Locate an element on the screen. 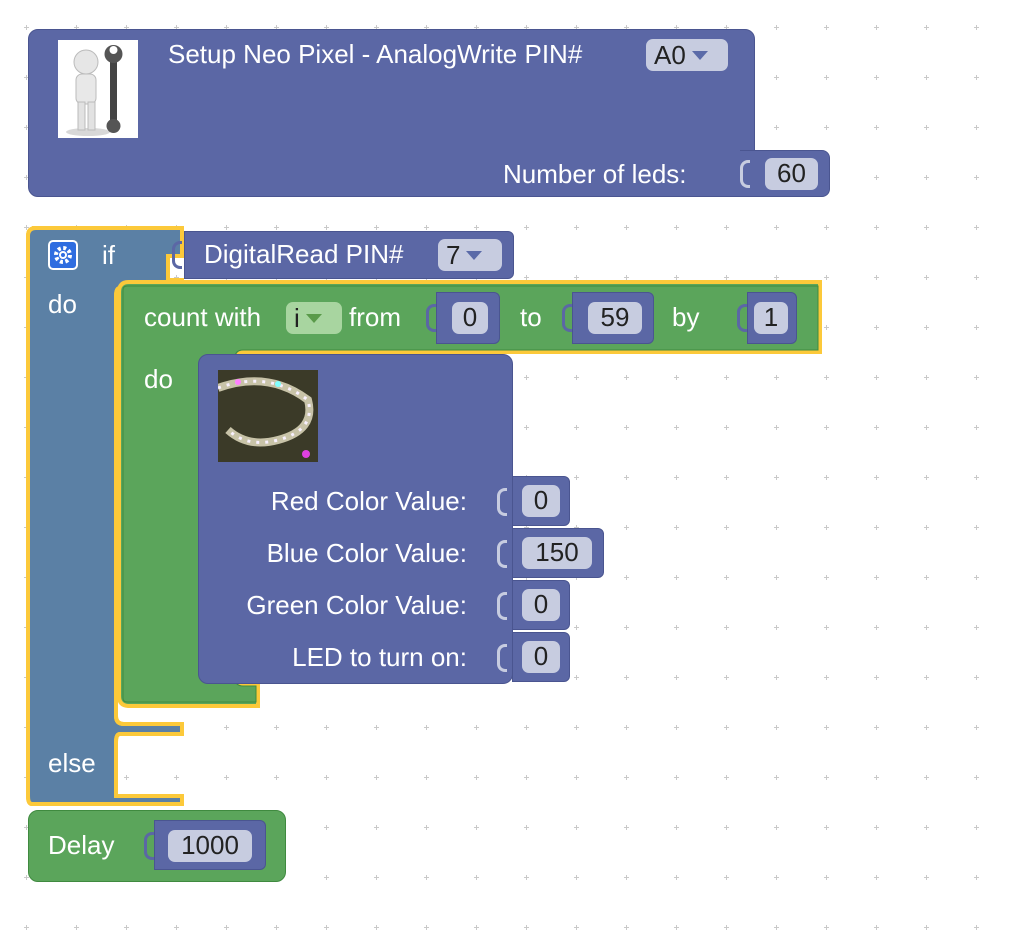 This screenshot has height=940, width=1018. count-variable-dropdown: i is located at coordinates (314, 318).